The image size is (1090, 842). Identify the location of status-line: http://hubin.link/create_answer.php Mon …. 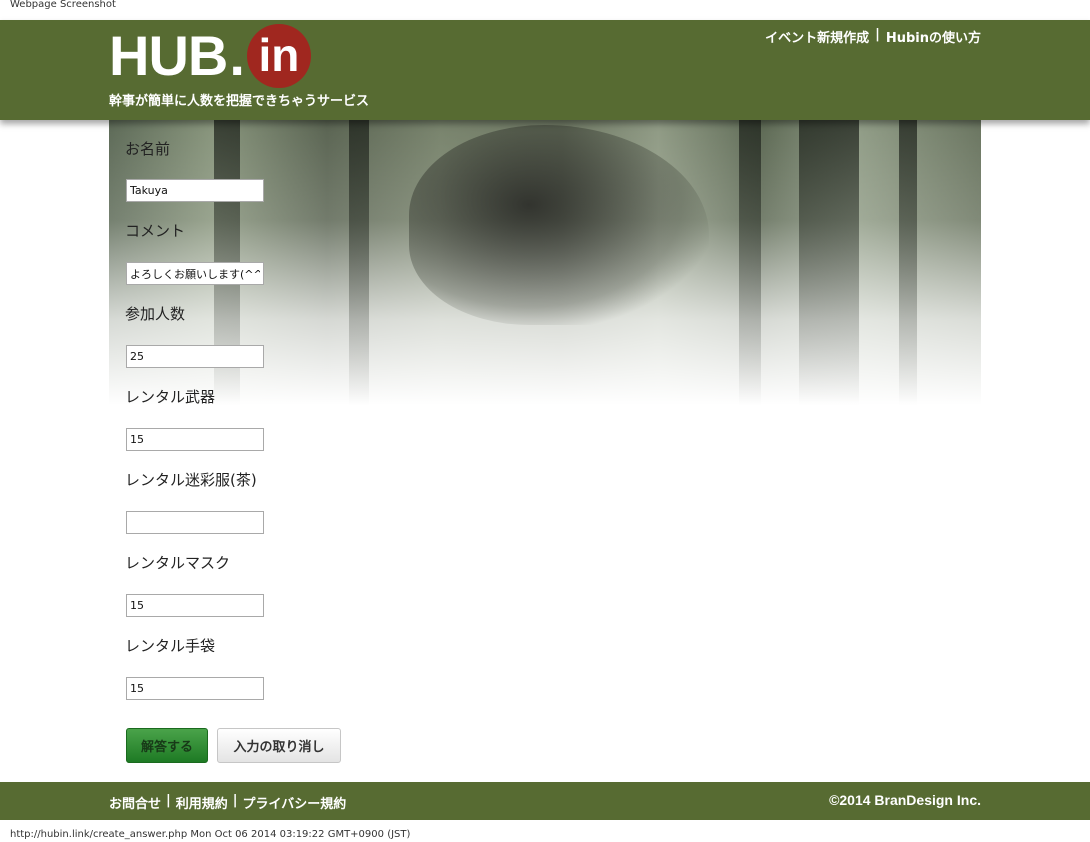
(210, 834).